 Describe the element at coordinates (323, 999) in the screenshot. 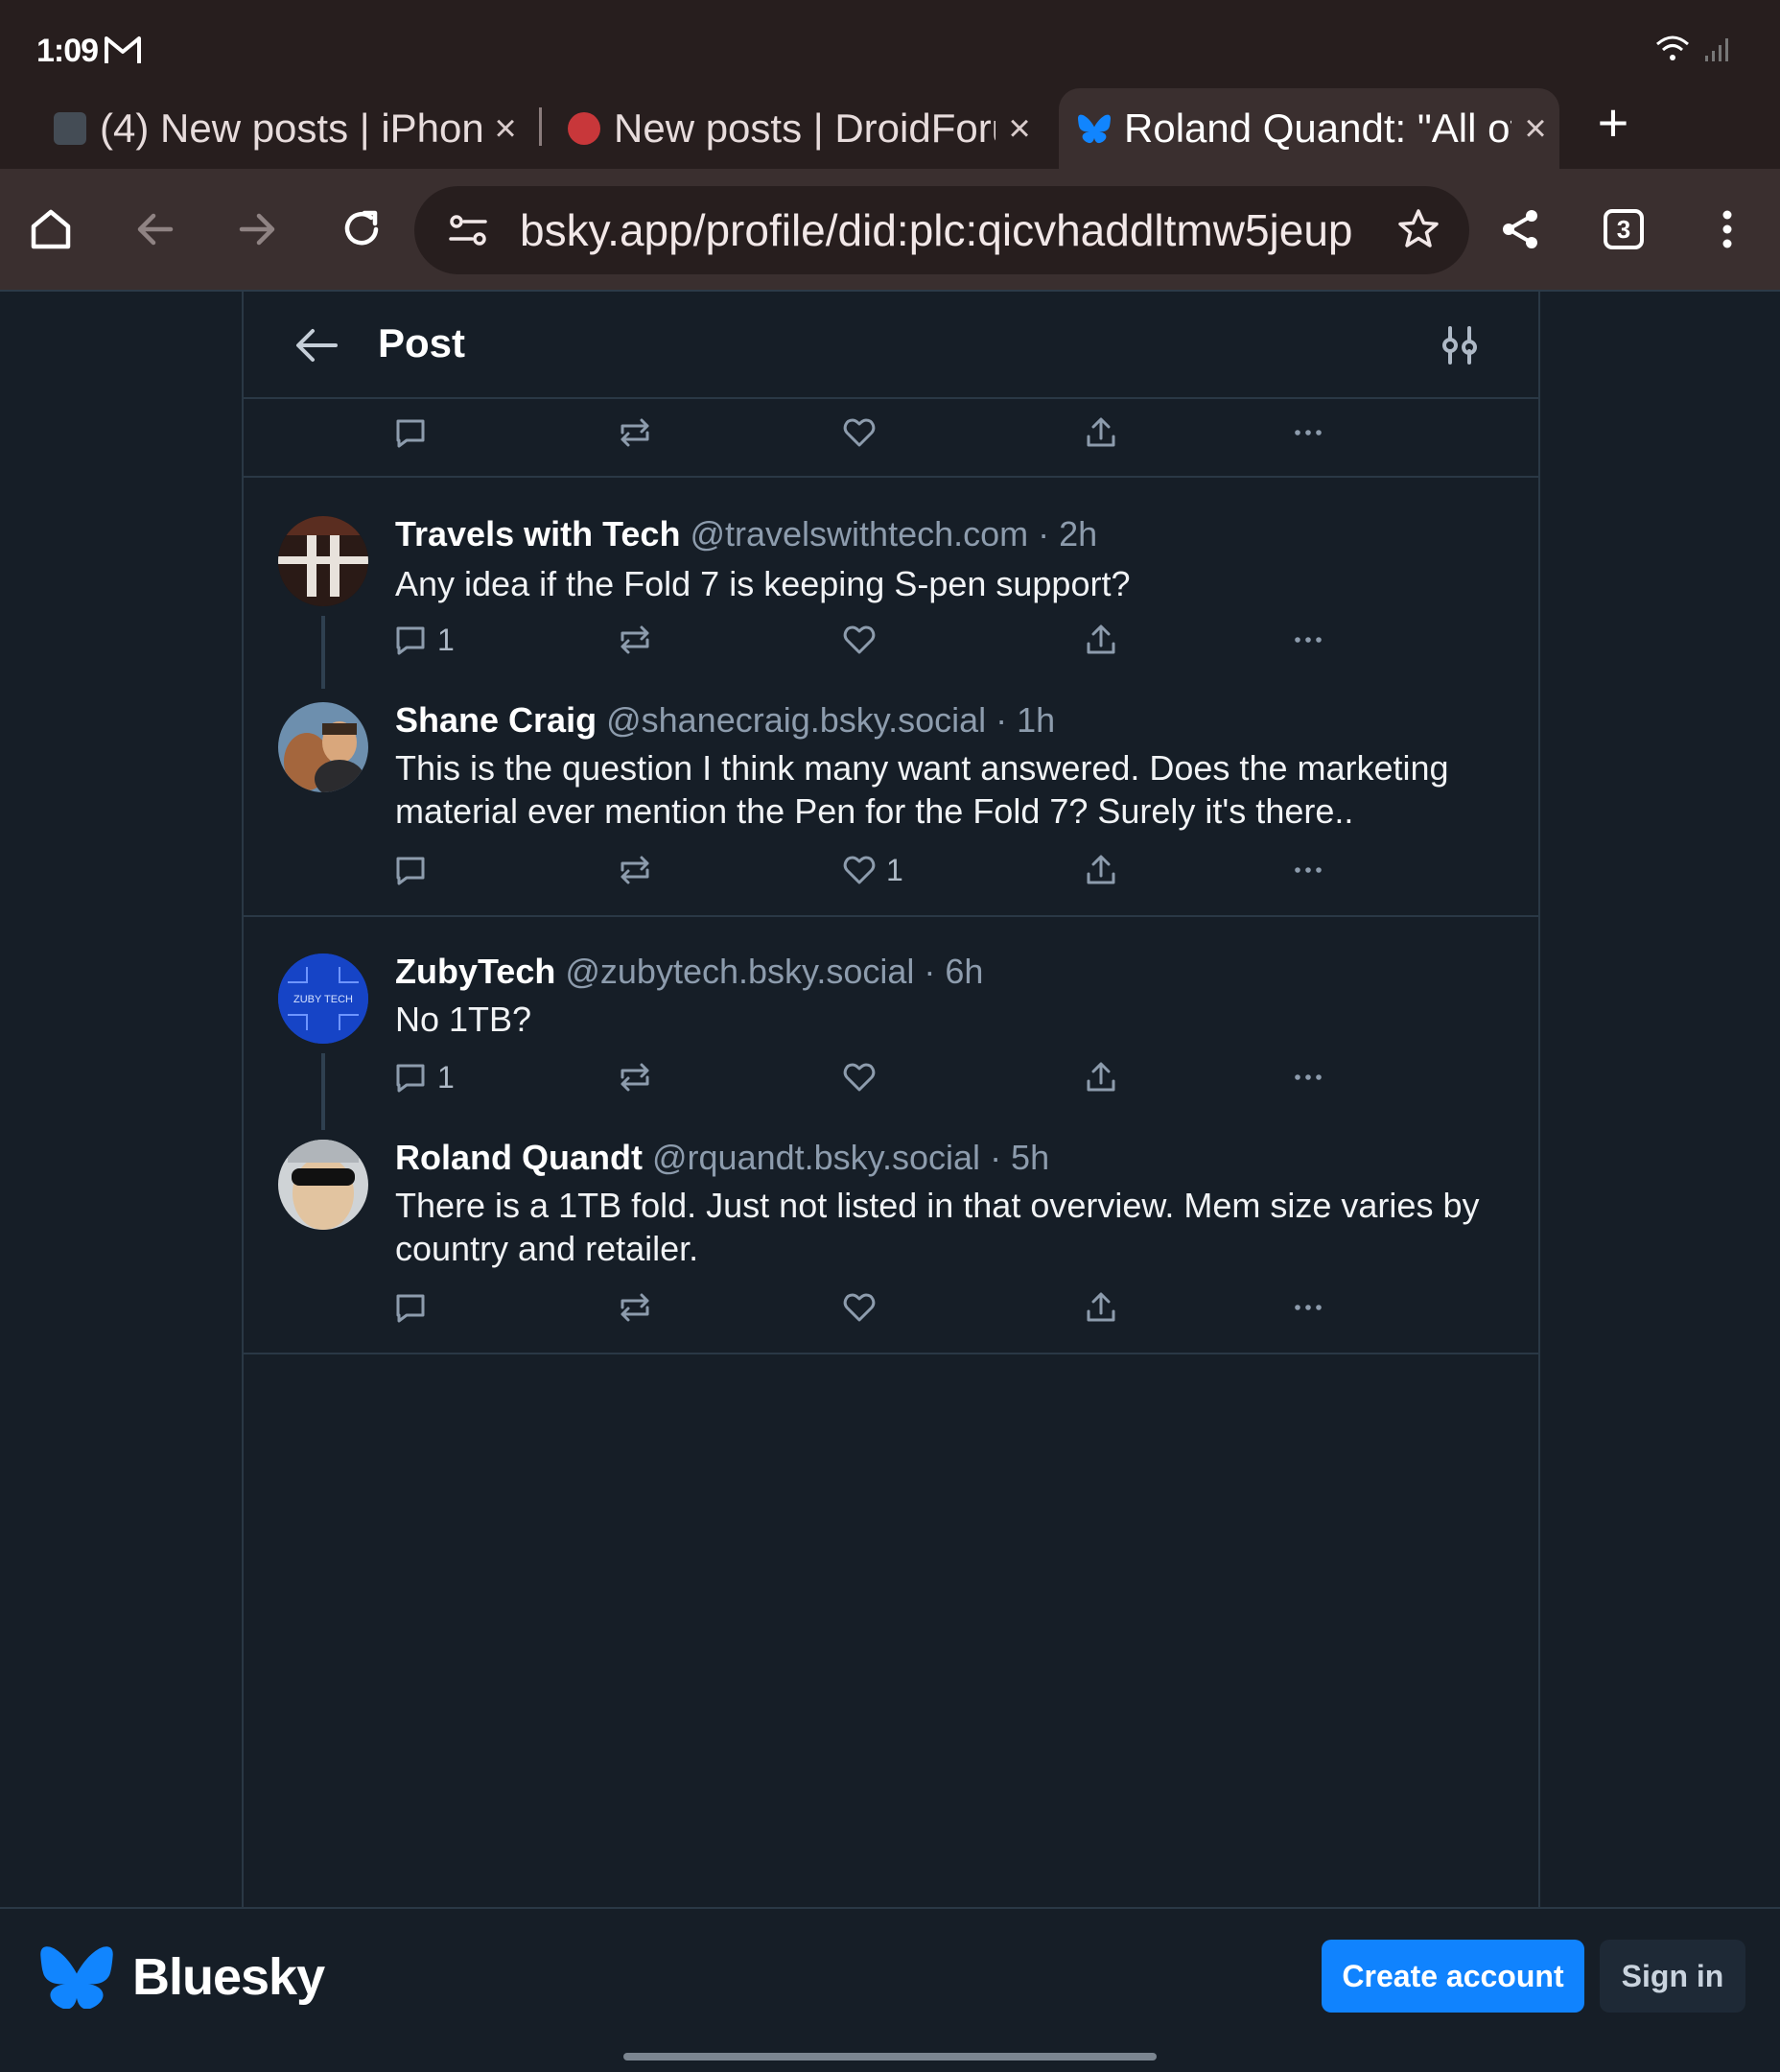

I see `avatar: ZUBY TECH` at that location.